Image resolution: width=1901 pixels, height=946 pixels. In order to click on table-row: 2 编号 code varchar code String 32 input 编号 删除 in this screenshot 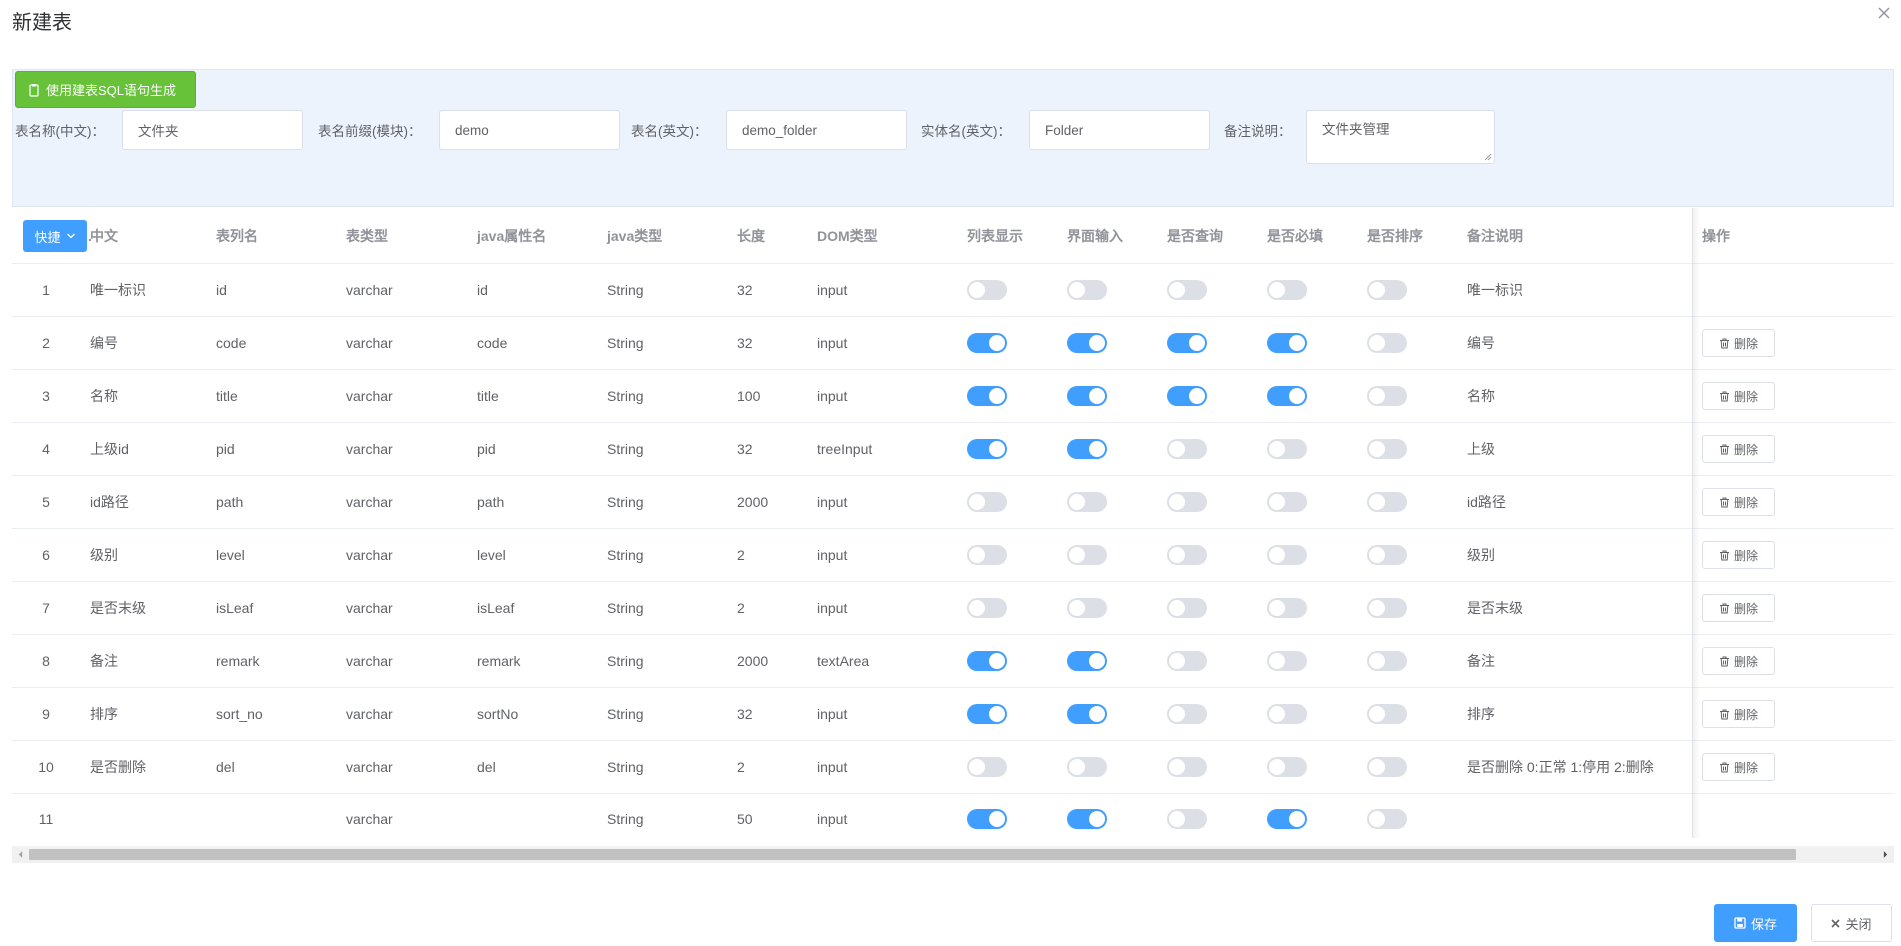, I will do `click(953, 343)`.